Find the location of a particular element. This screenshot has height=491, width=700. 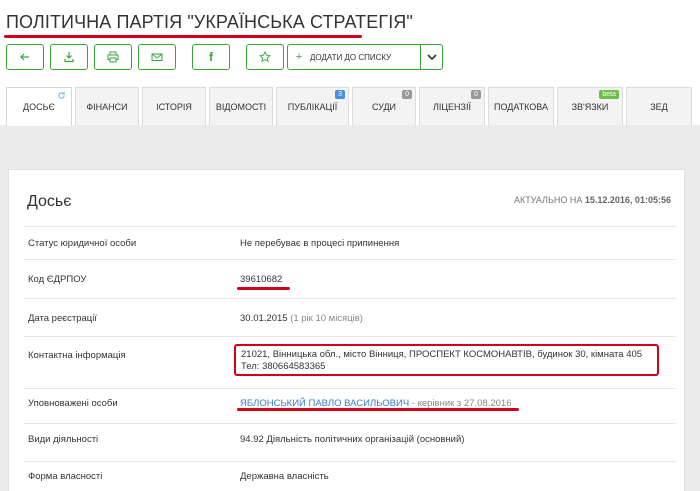

tab-publications: ПУБЛІКАЦІЇ 3 is located at coordinates (312, 106).